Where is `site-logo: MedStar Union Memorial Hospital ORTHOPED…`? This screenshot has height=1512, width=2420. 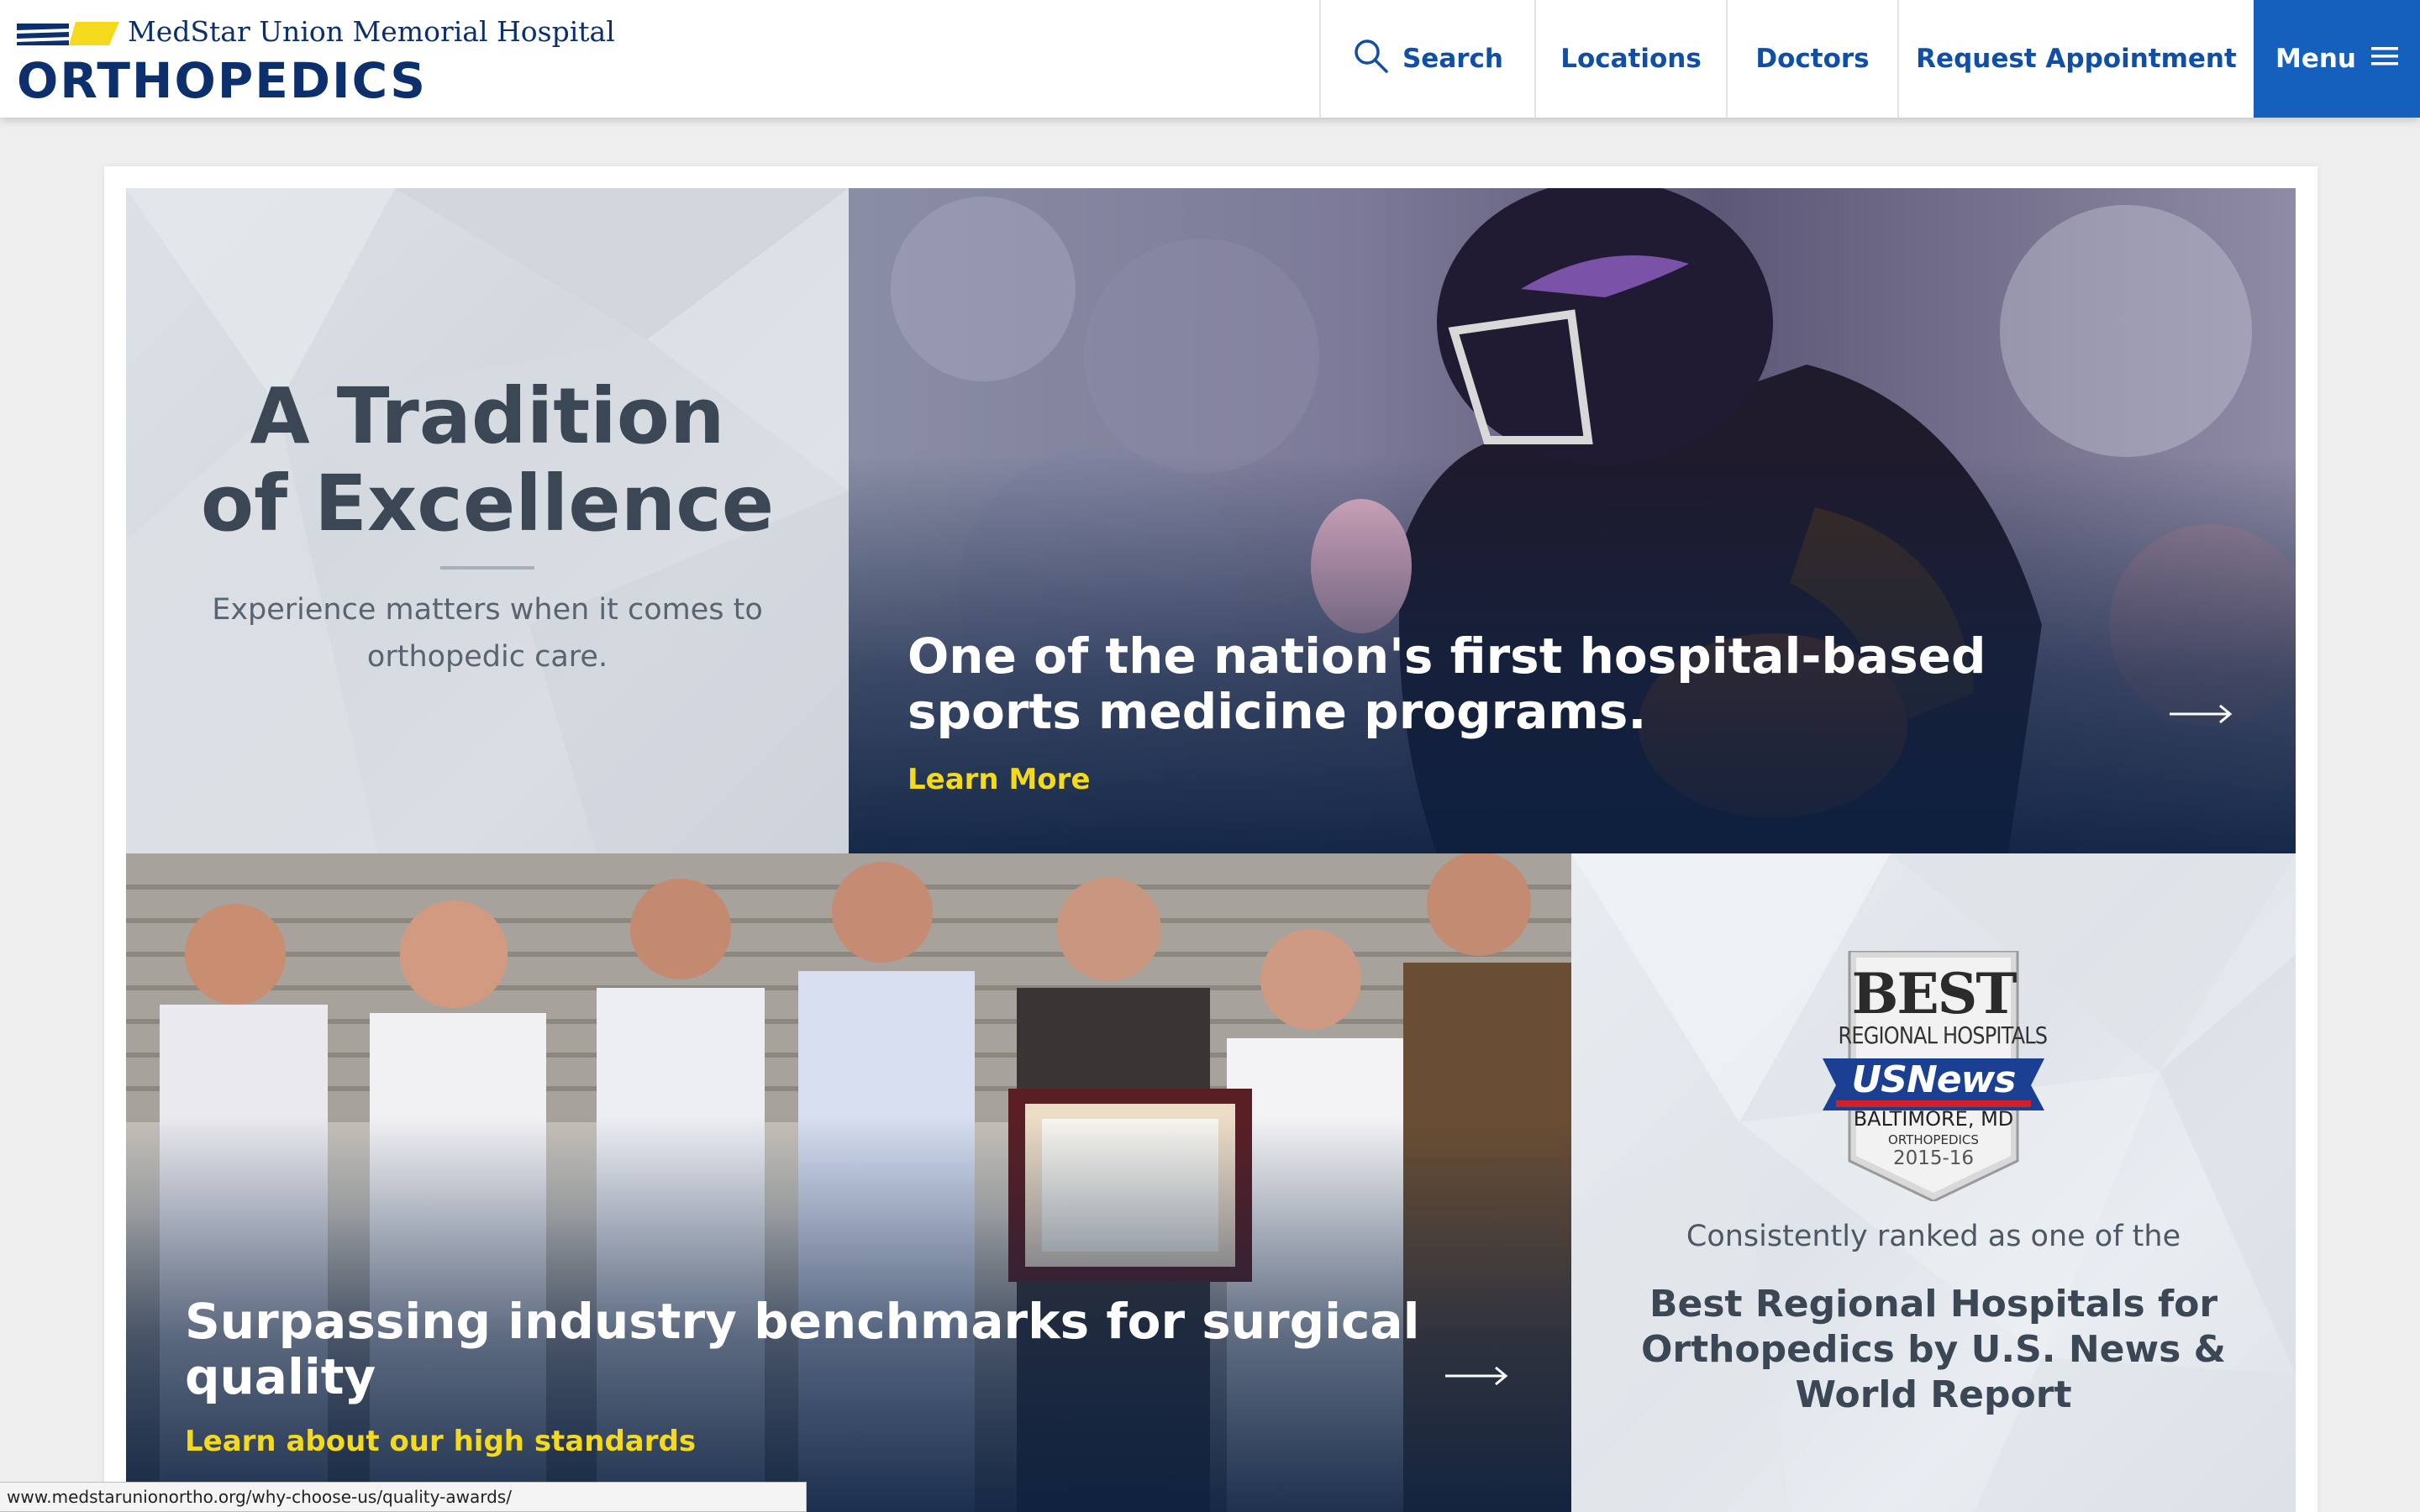 site-logo: MedStar Union Memorial Hospital ORTHOPED… is located at coordinates (316, 62).